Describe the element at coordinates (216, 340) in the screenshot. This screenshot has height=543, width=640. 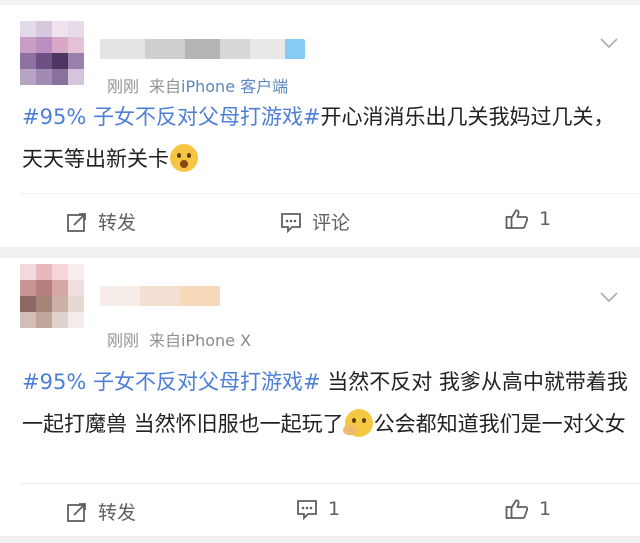
I see `source-device: iPhone X` at that location.